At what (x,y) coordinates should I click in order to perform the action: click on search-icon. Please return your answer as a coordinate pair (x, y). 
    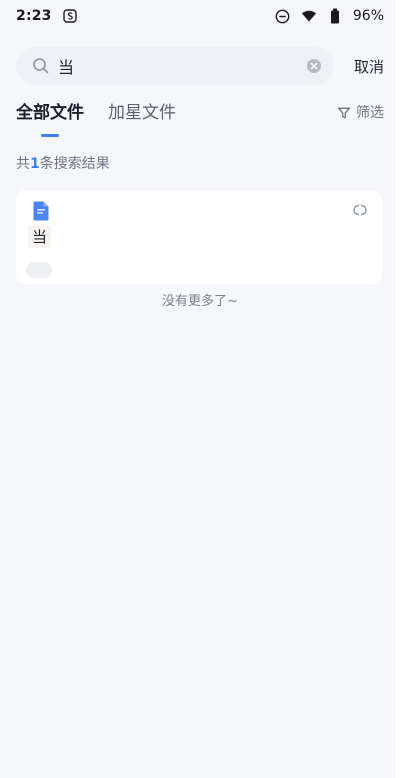
    Looking at the image, I should click on (41, 66).